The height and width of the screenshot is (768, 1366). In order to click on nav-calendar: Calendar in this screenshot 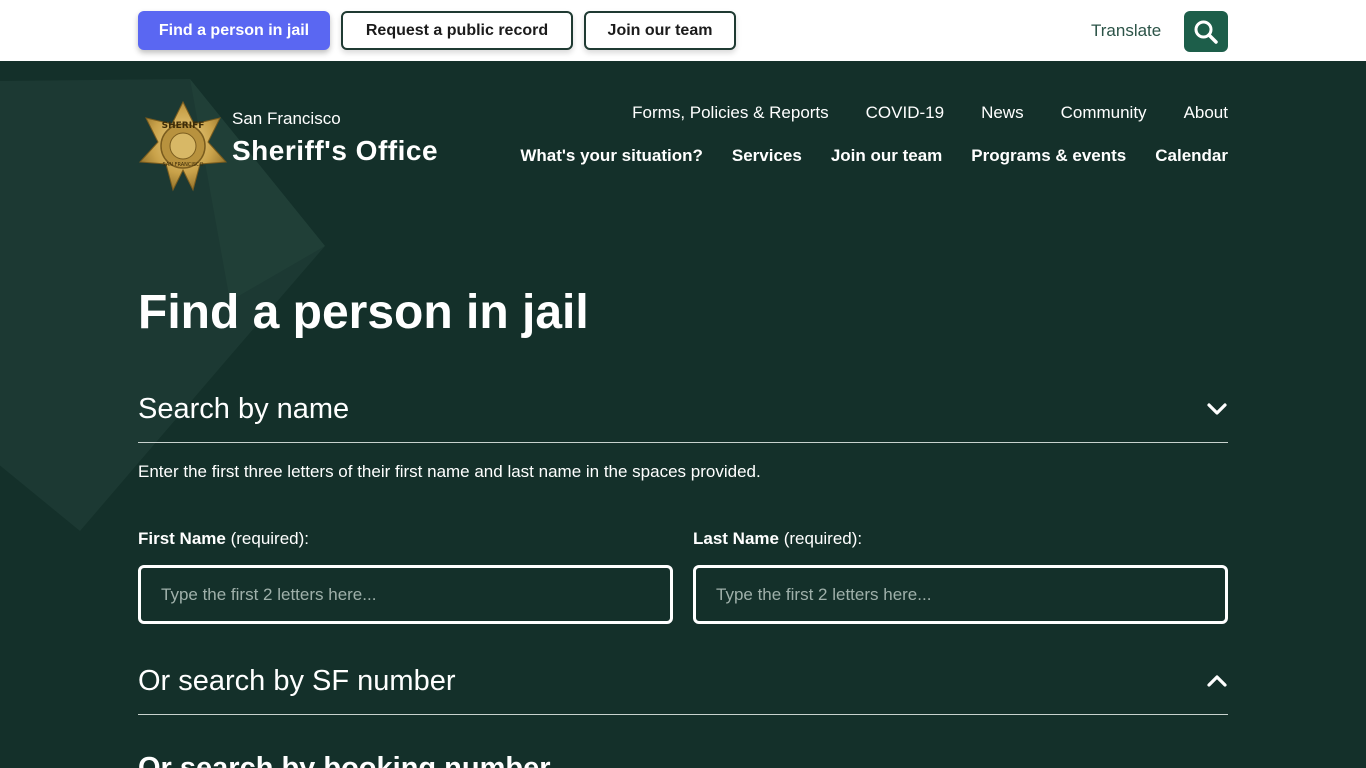, I will do `click(1191, 156)`.